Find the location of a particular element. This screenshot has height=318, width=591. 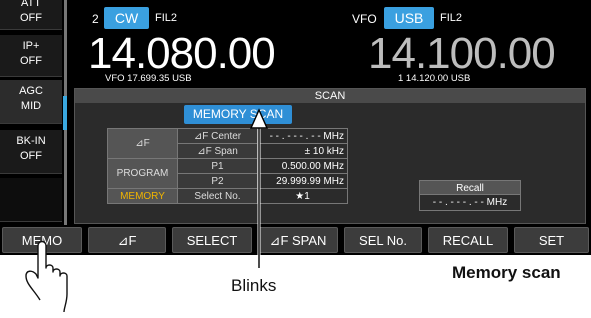

att-title: ATT is located at coordinates (31, 4).